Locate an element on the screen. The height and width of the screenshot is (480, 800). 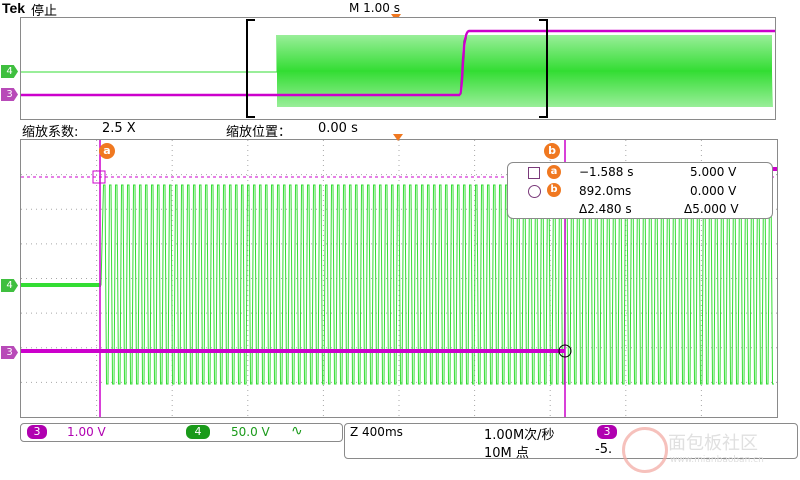
zoom-factor-value: 2.5 X is located at coordinates (119, 128).